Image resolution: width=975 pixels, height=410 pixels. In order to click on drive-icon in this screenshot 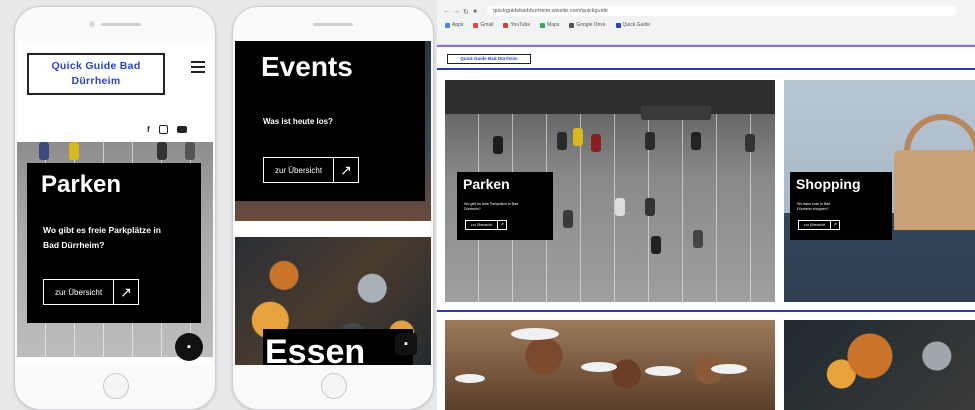, I will do `click(572, 25)`.